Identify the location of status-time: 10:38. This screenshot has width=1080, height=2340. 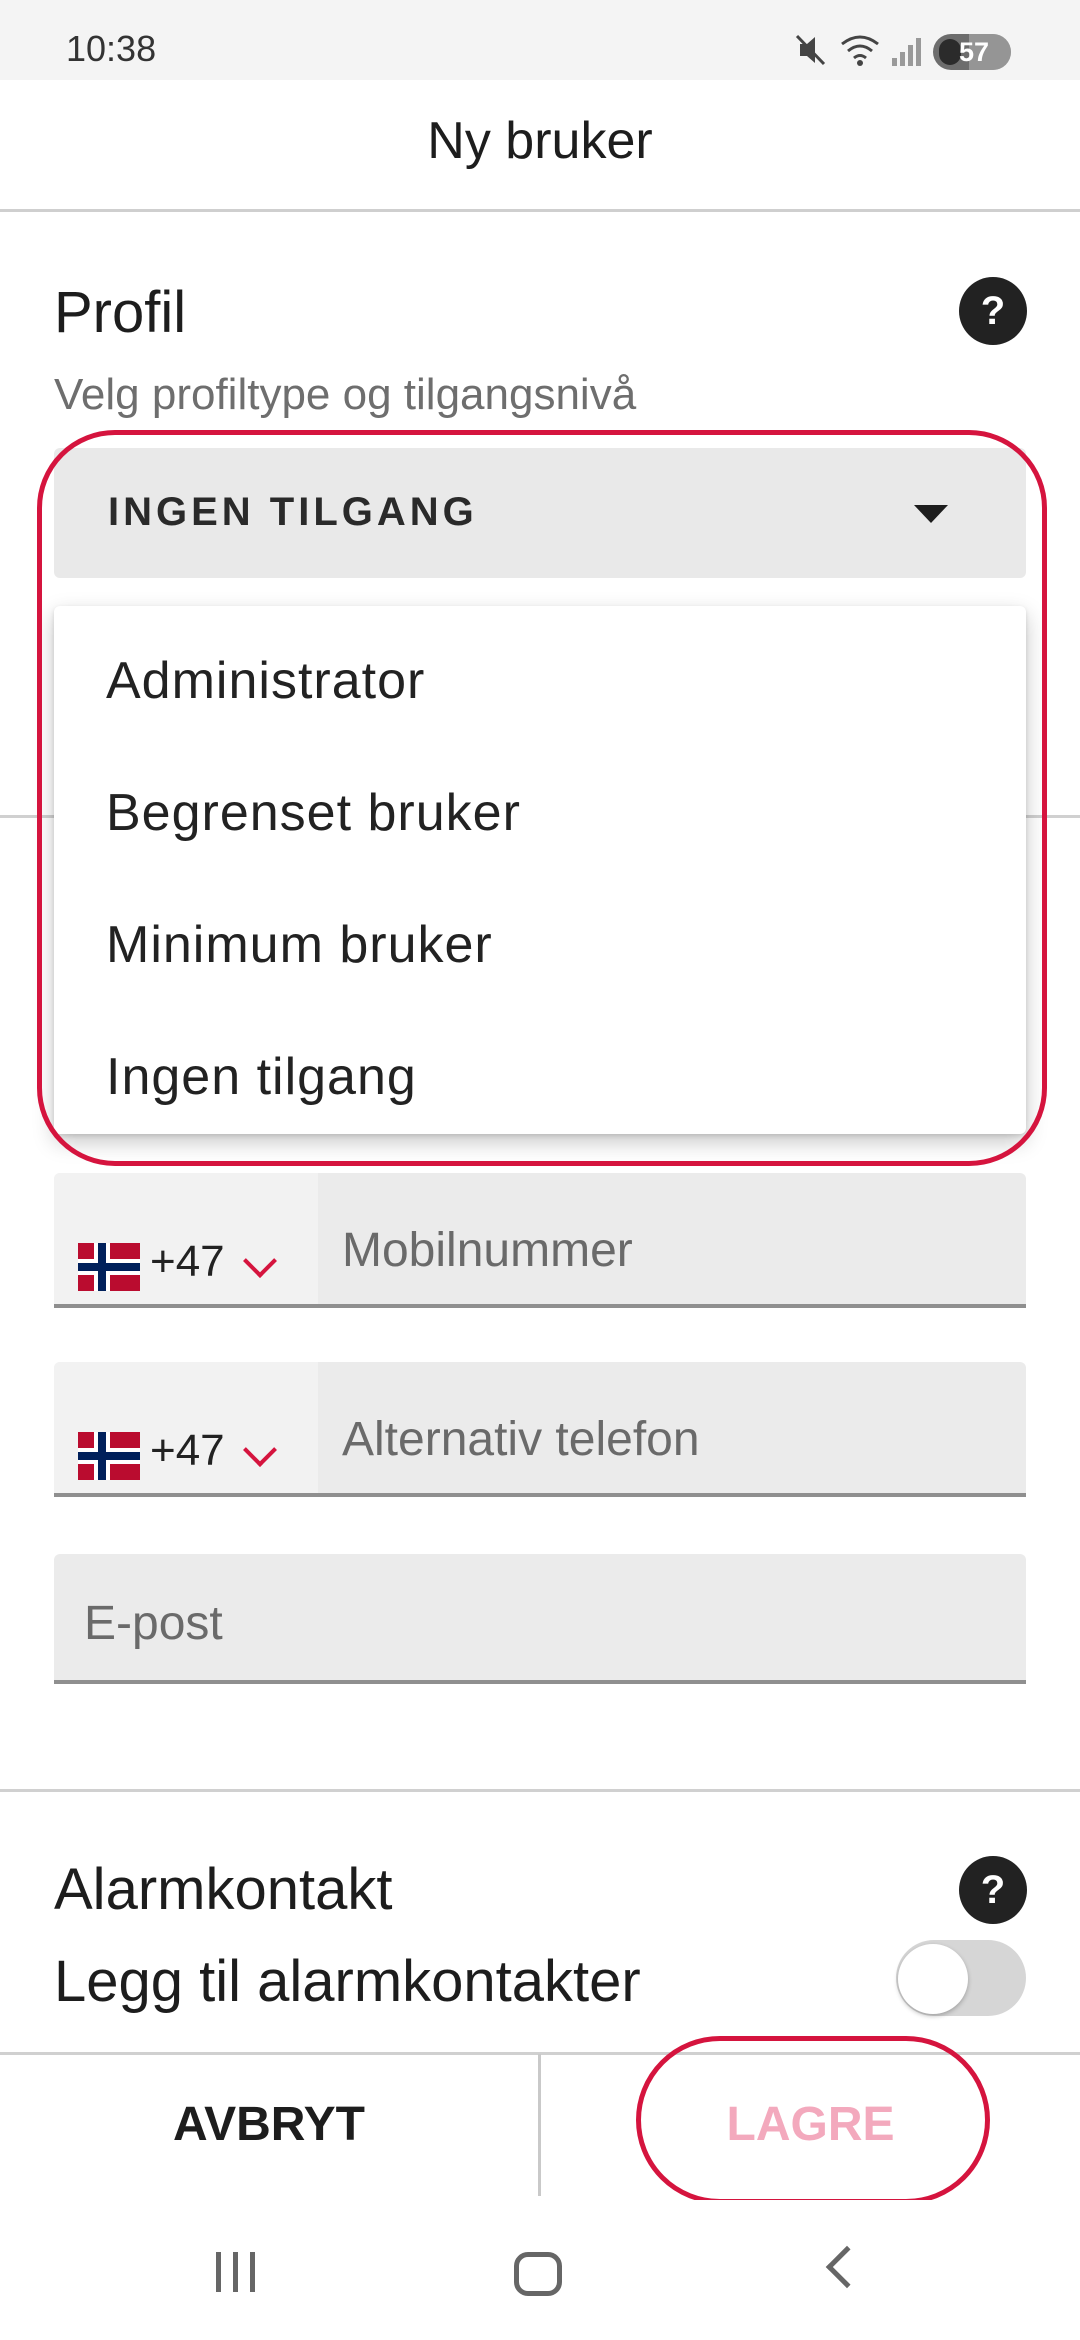
(111, 48).